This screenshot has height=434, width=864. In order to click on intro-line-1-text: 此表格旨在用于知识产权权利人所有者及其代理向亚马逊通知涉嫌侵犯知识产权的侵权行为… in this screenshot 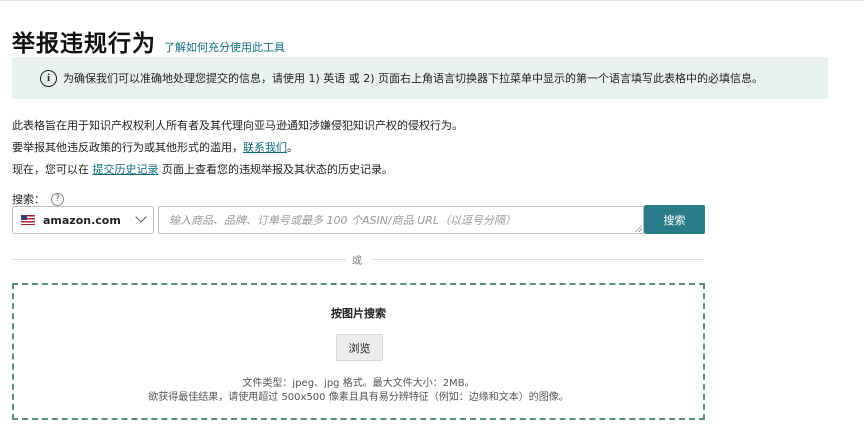, I will do `click(237, 125)`.